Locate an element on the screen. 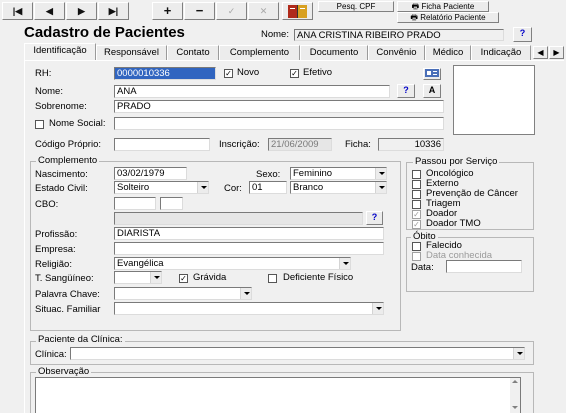 Image resolution: width=566 pixels, height=413 pixels. efetivo-label: Efetivo is located at coordinates (318, 72).